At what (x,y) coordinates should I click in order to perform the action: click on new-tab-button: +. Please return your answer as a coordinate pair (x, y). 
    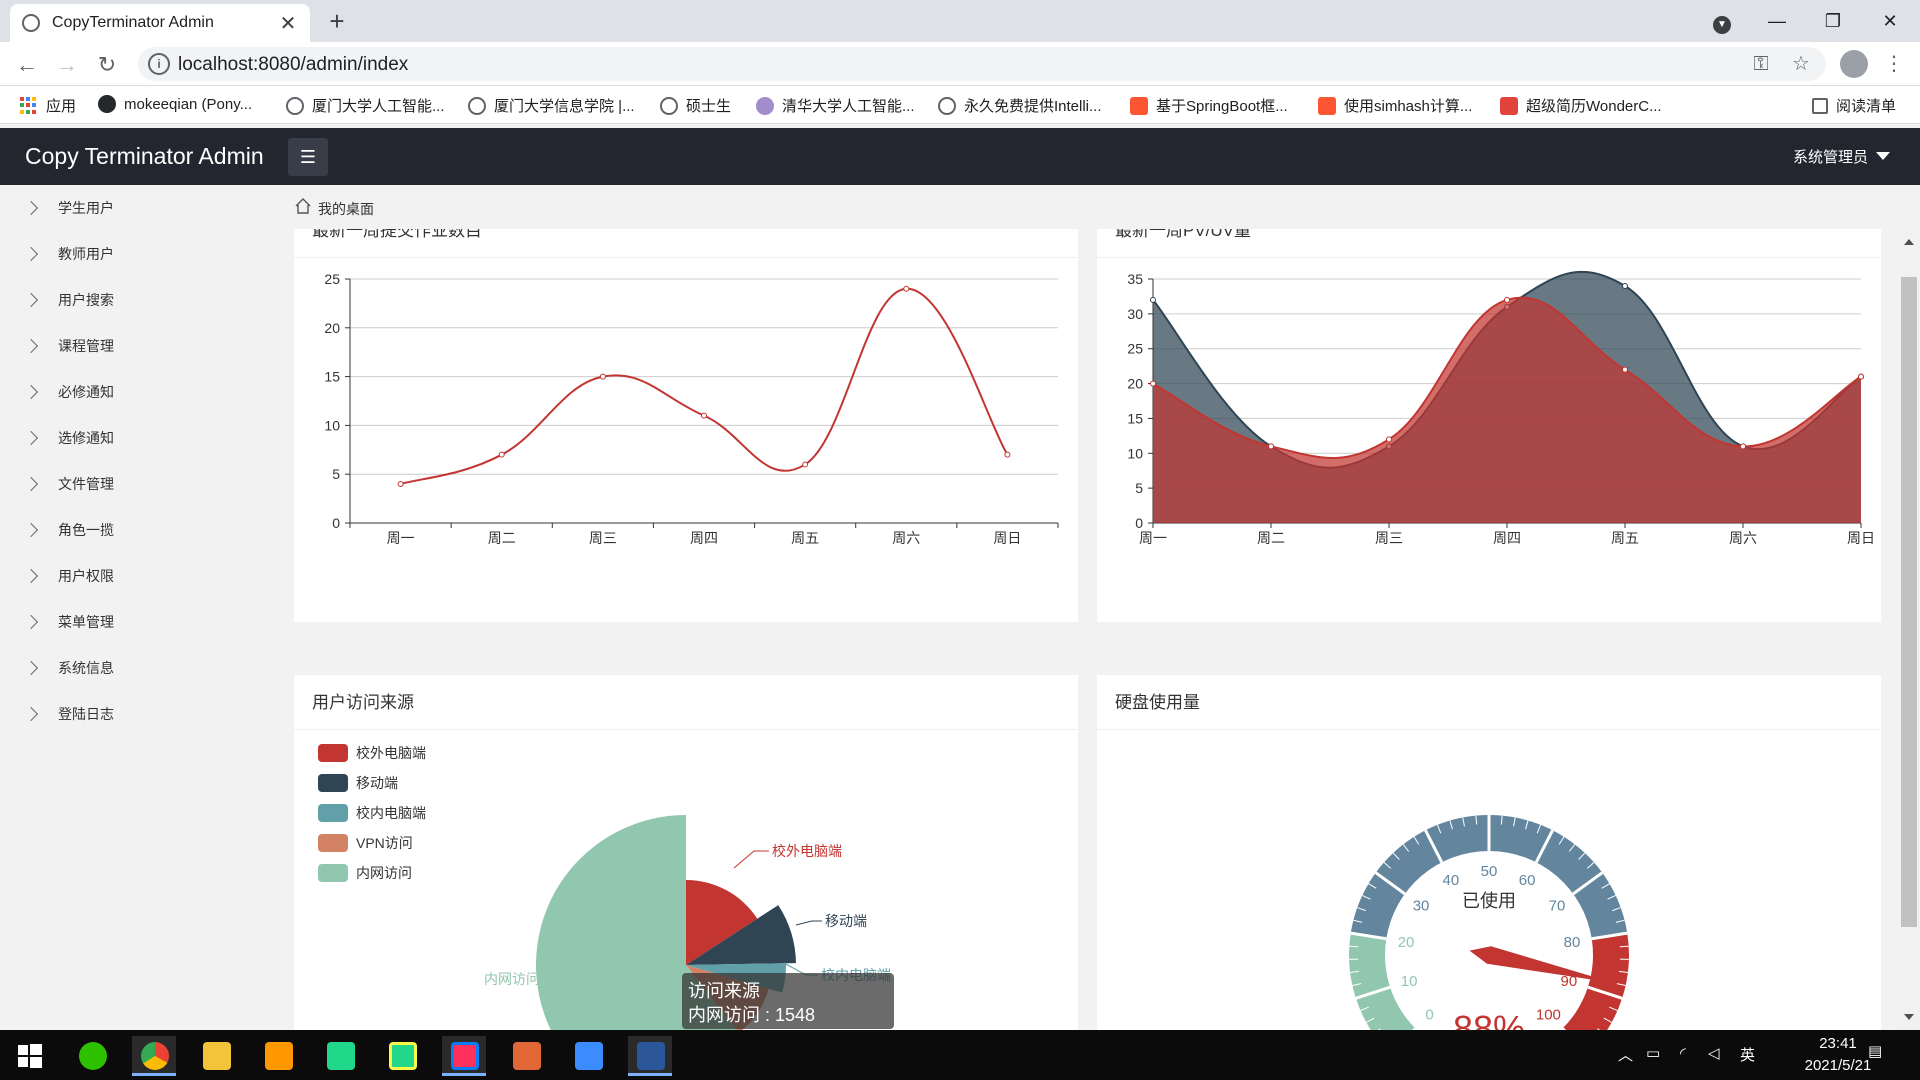
    Looking at the image, I should click on (337, 21).